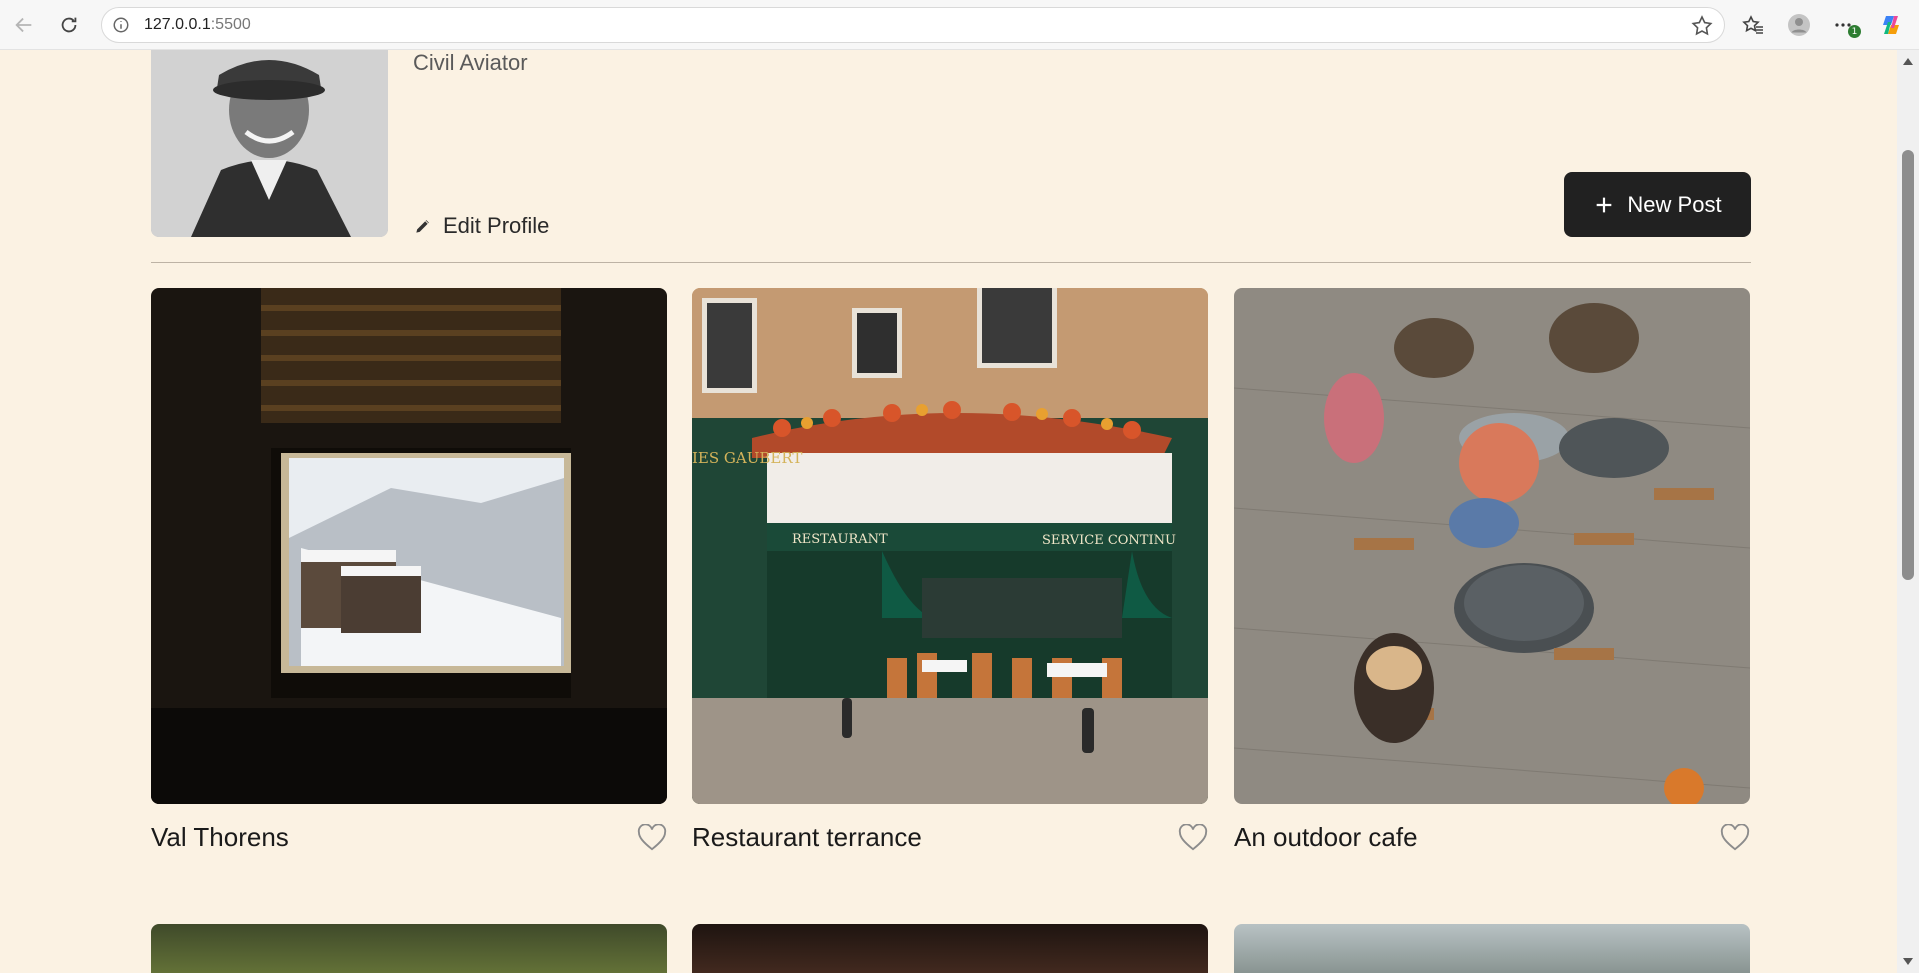  I want to click on reload-button, so click(69, 25).